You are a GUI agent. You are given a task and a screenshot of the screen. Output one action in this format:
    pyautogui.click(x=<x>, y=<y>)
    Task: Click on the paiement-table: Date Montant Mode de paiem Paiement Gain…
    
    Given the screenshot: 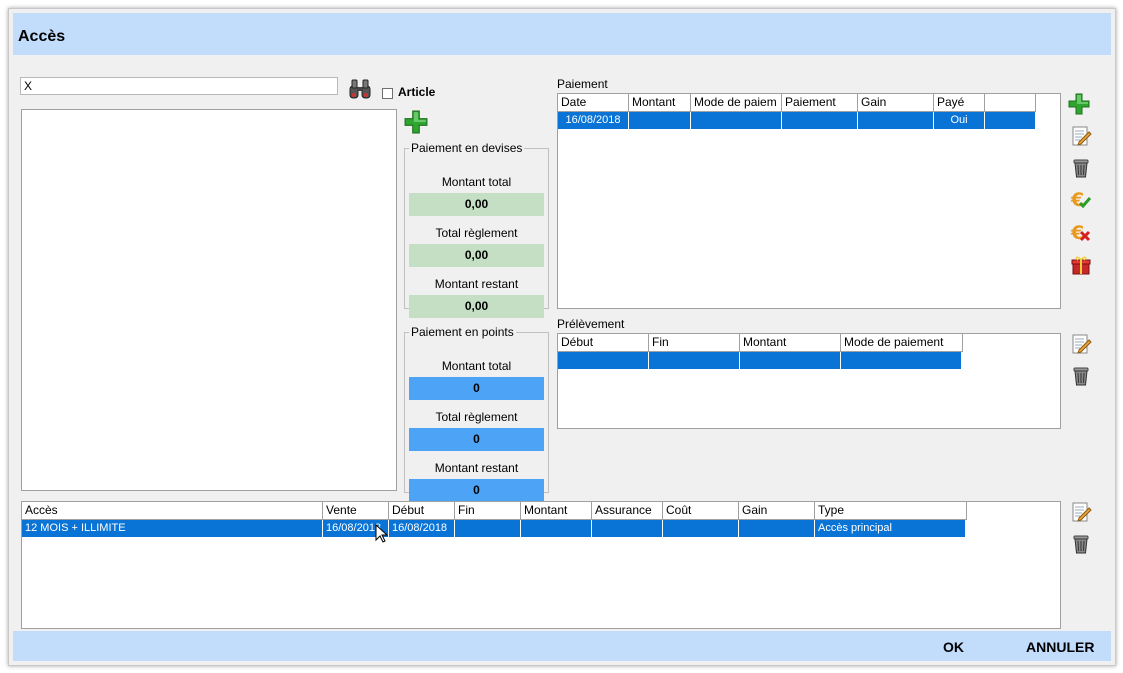 What is the action you would take?
    pyautogui.click(x=809, y=201)
    